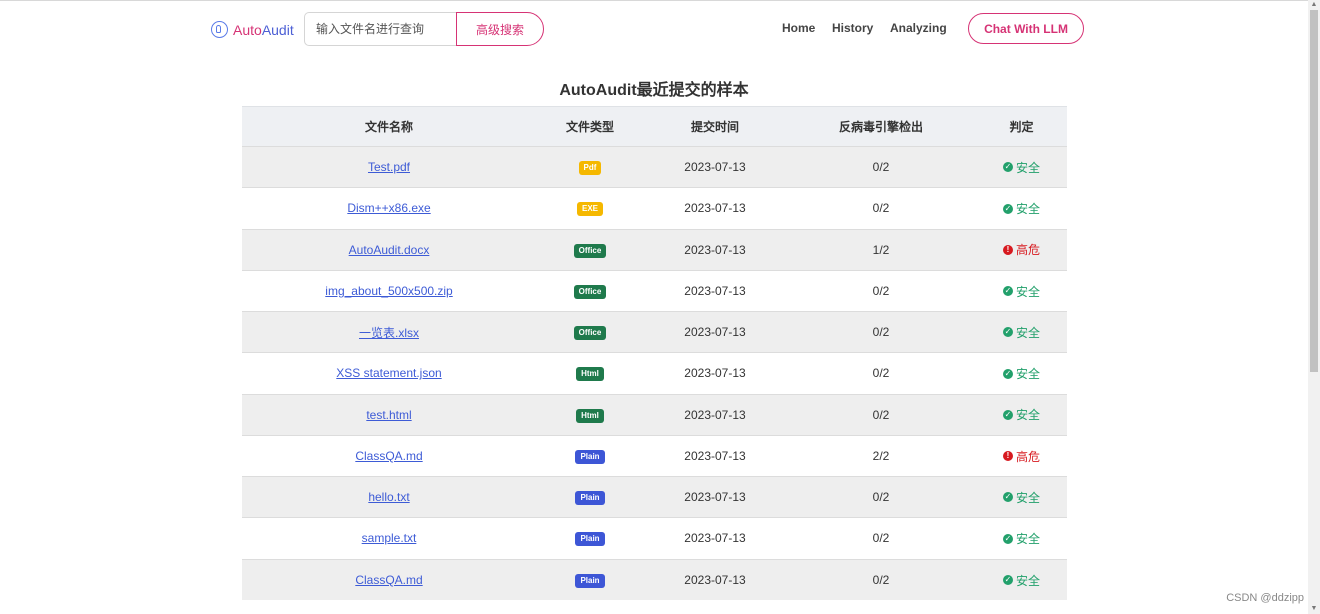 The width and height of the screenshot is (1320, 614). I want to click on file-link: Test.pdf, so click(389, 167).